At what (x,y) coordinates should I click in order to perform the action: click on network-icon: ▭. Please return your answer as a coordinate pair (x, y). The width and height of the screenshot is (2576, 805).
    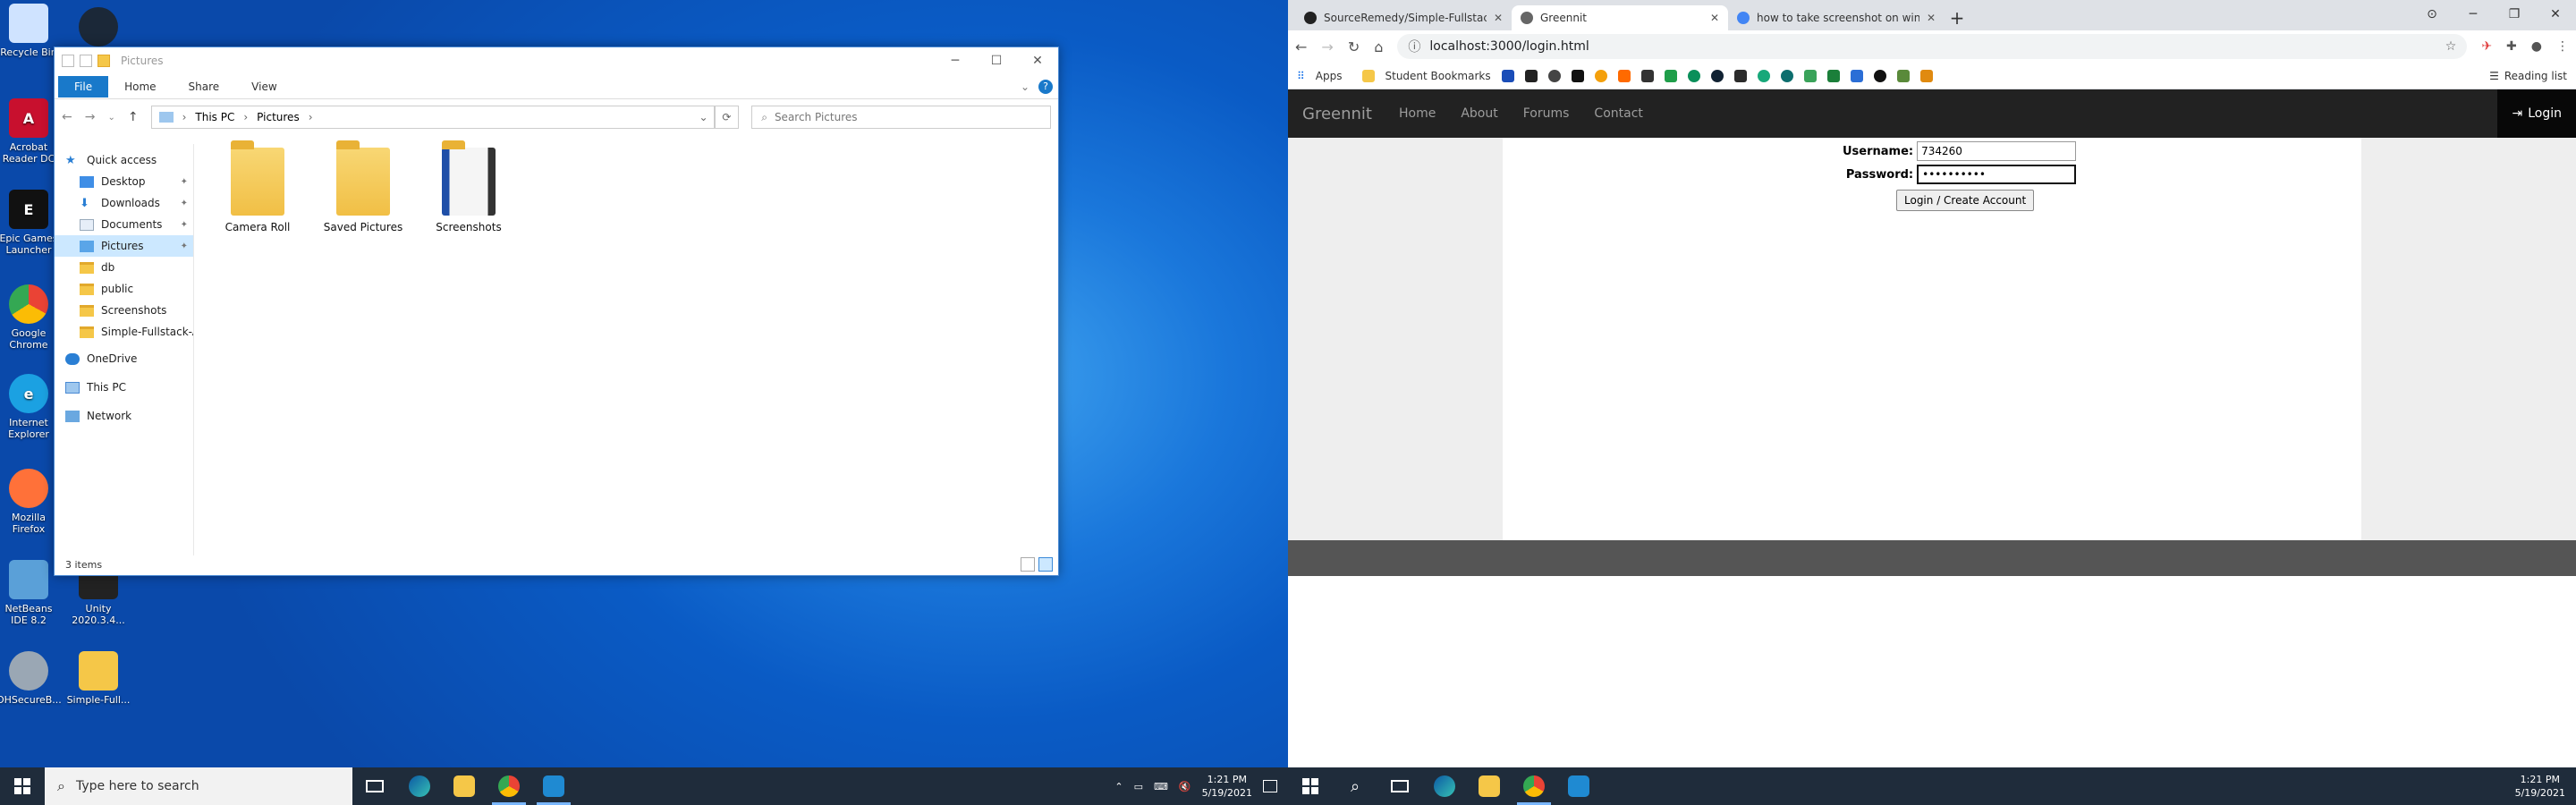
    Looking at the image, I should click on (1138, 786).